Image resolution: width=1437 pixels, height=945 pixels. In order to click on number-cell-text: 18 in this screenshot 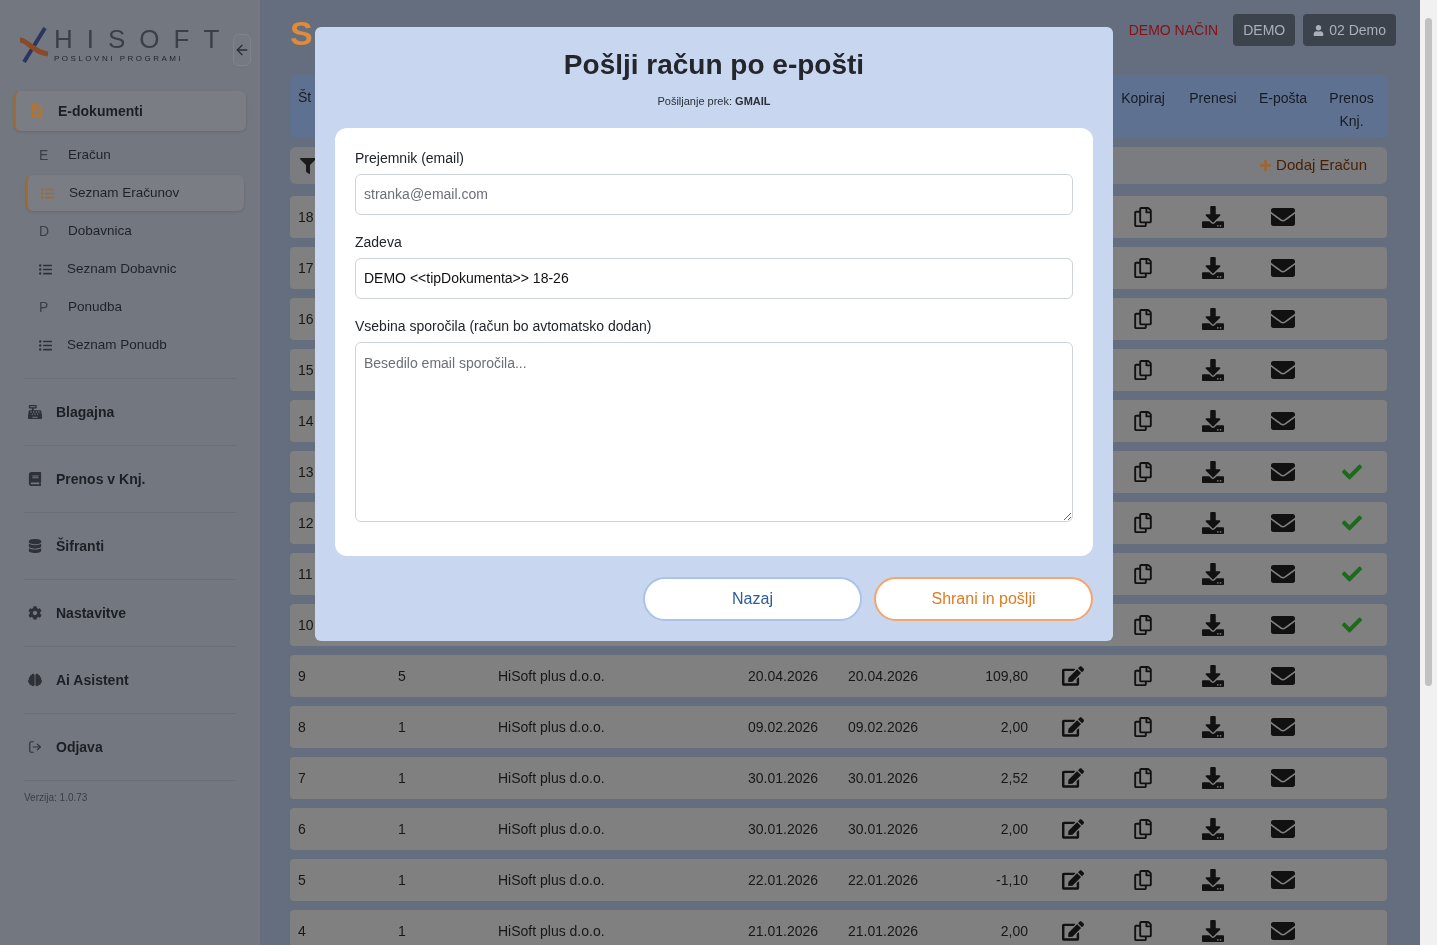, I will do `click(306, 217)`.